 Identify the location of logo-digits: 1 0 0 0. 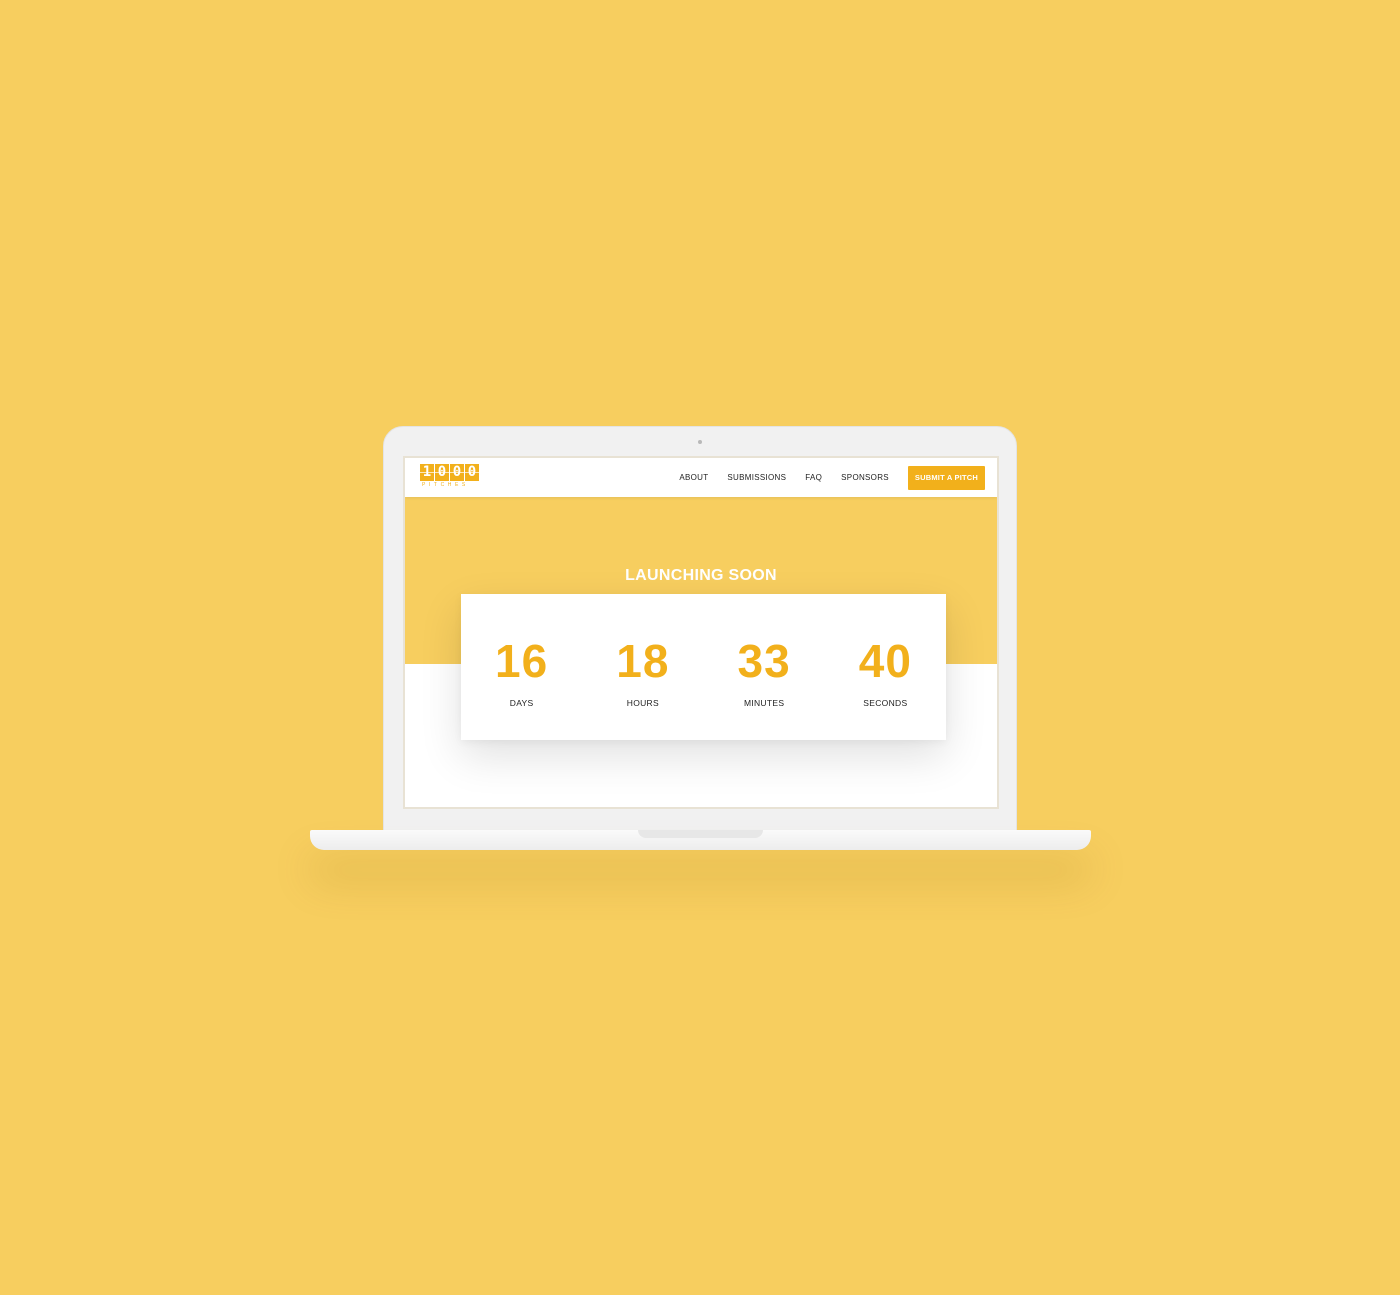
(450, 472).